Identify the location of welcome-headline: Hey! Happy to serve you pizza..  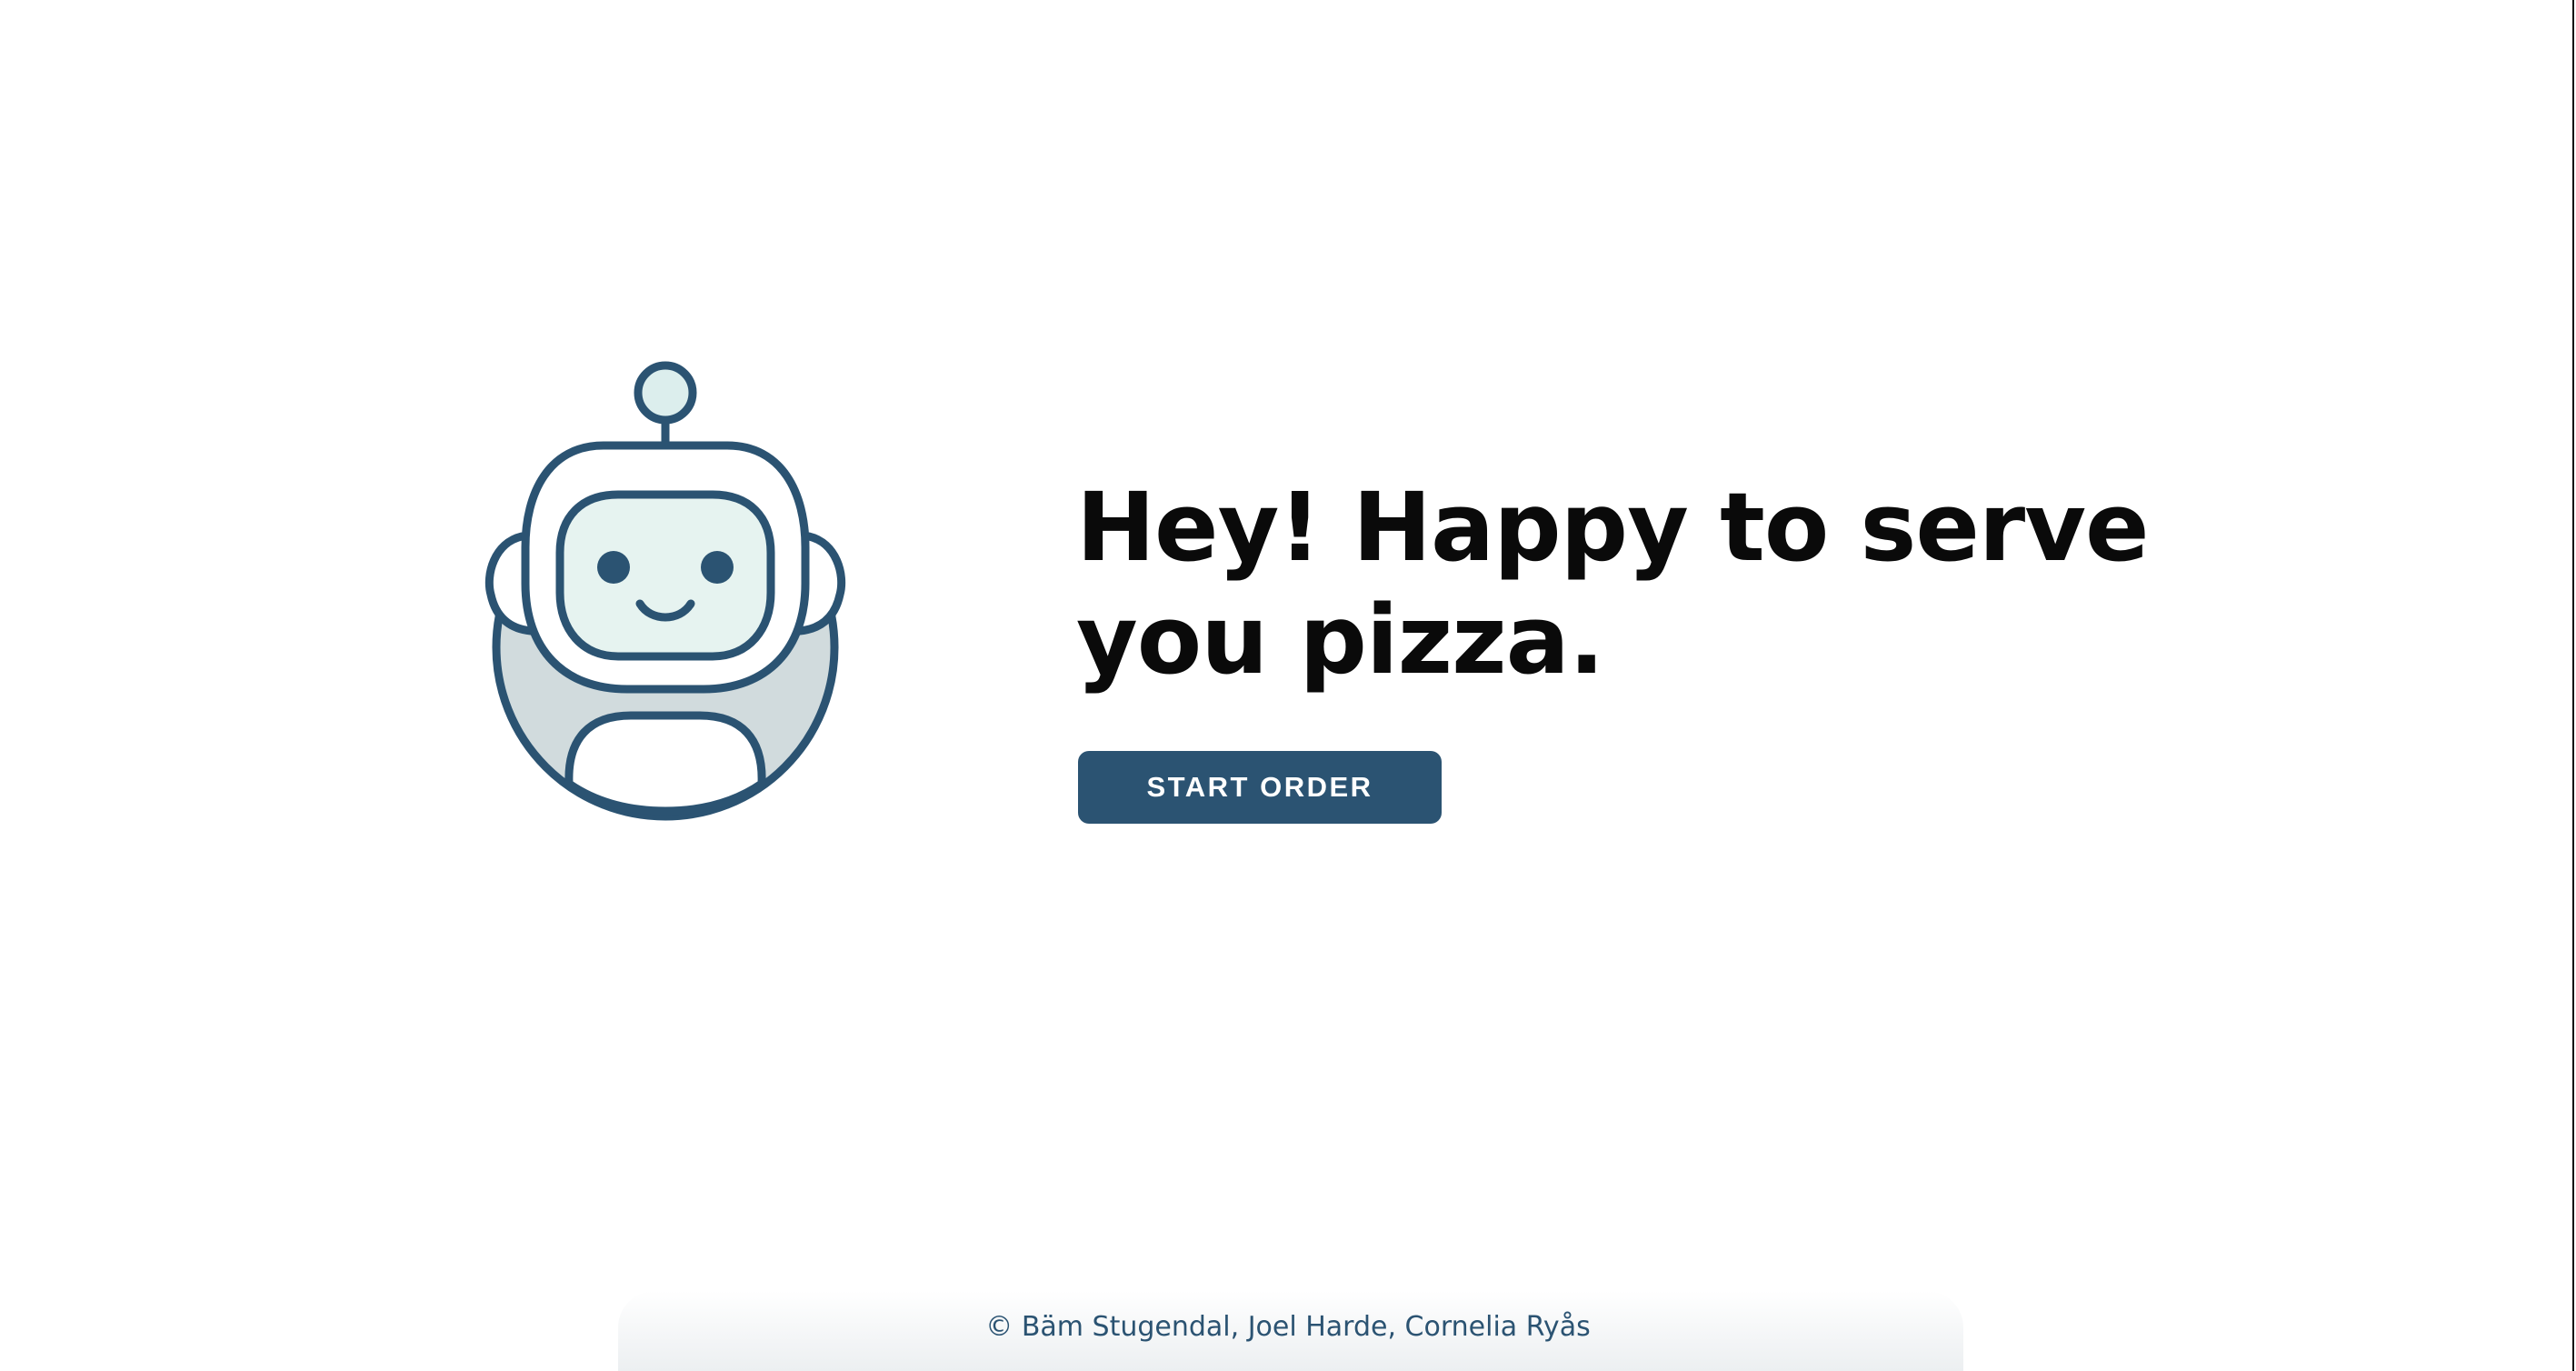
(1613, 584).